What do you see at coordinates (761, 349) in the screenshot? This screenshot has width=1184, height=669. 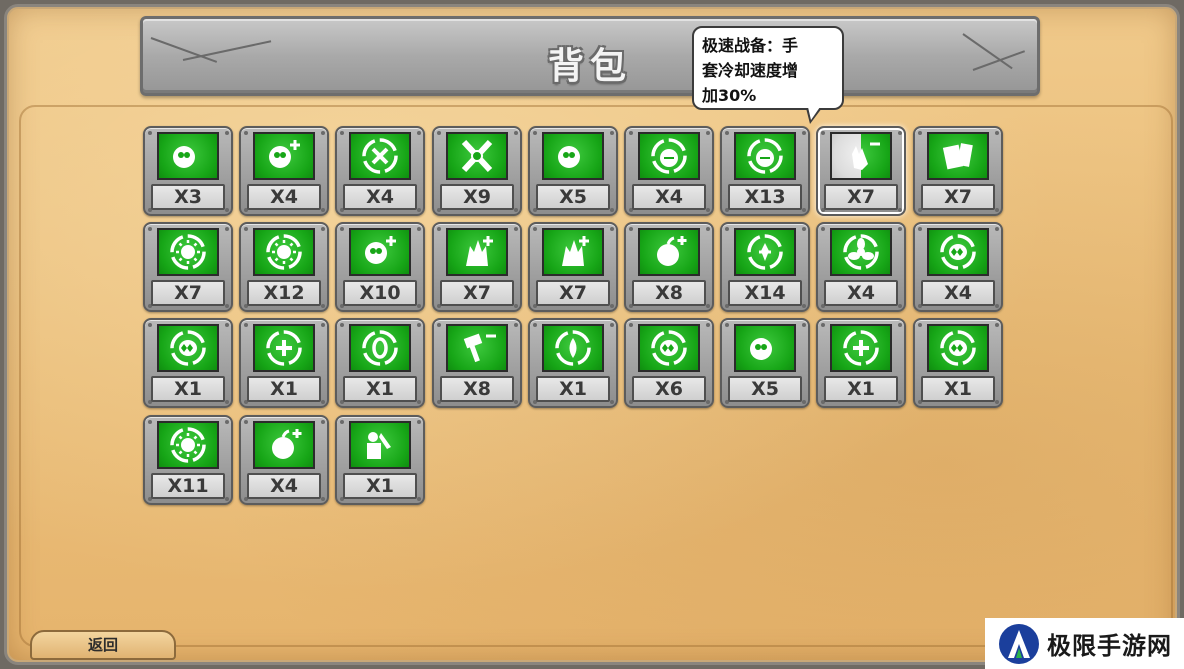 I see `twin-pea-plus-icon` at bounding box center [761, 349].